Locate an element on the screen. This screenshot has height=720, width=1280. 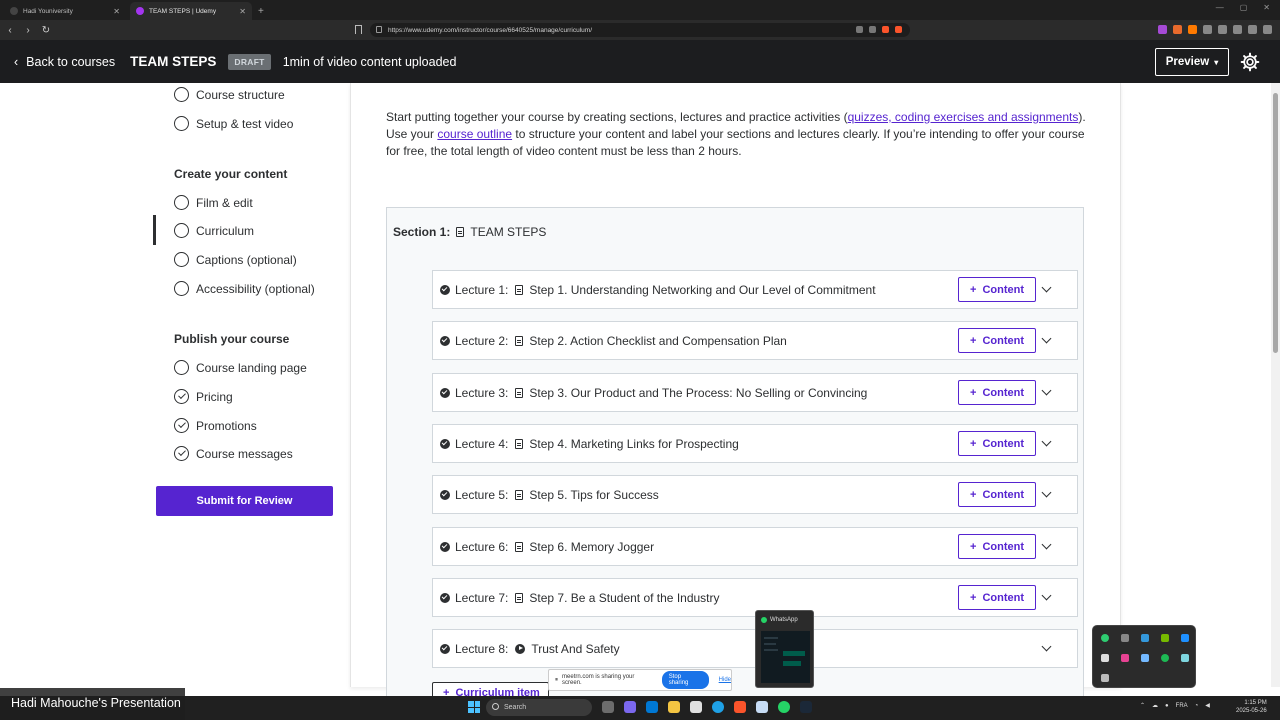
browser-tab-active: TEAM STEPS | Udemy ✕ is located at coordinates (191, 11).